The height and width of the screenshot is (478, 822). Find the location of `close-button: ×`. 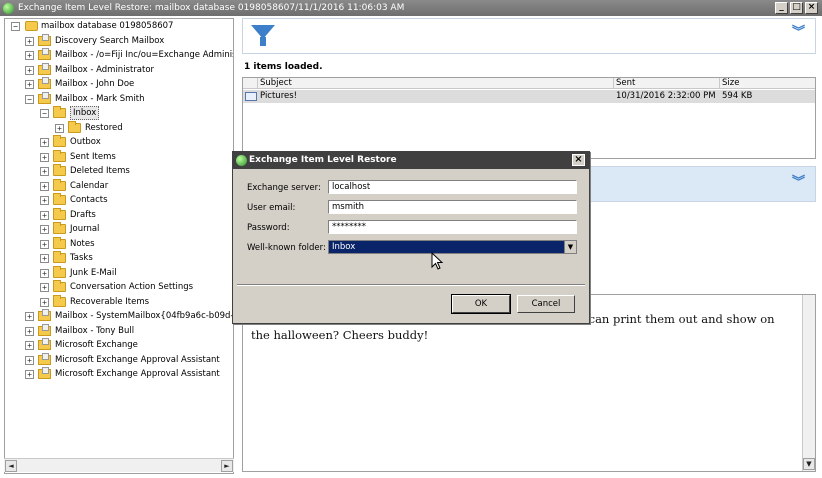

close-button: × is located at coordinates (811, 8).